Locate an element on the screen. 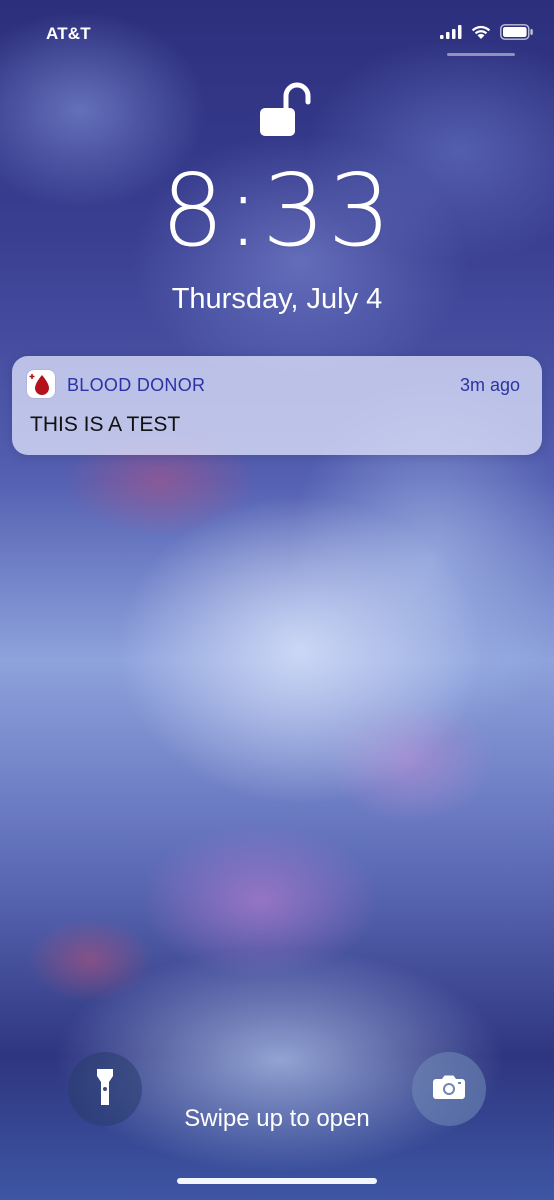 The height and width of the screenshot is (1200, 554). notification-app-name: BLOOD DONOR is located at coordinates (136, 385).